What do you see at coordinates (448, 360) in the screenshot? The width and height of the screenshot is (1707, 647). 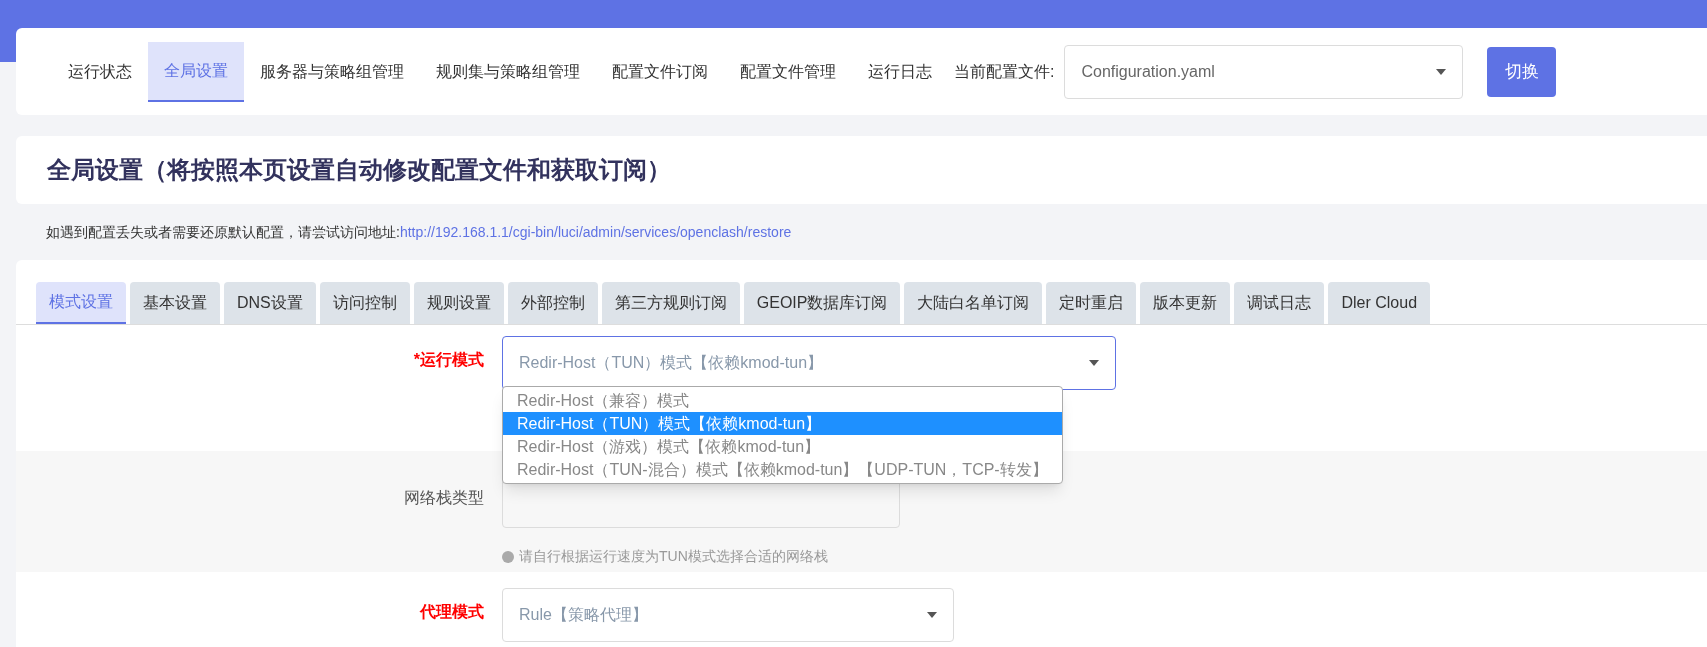 I see `field-label: *运行模式` at bounding box center [448, 360].